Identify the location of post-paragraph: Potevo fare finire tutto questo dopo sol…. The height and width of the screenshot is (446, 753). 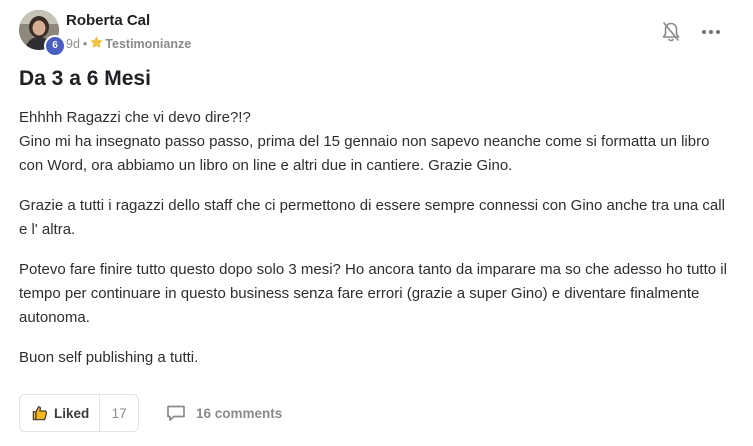
(373, 293).